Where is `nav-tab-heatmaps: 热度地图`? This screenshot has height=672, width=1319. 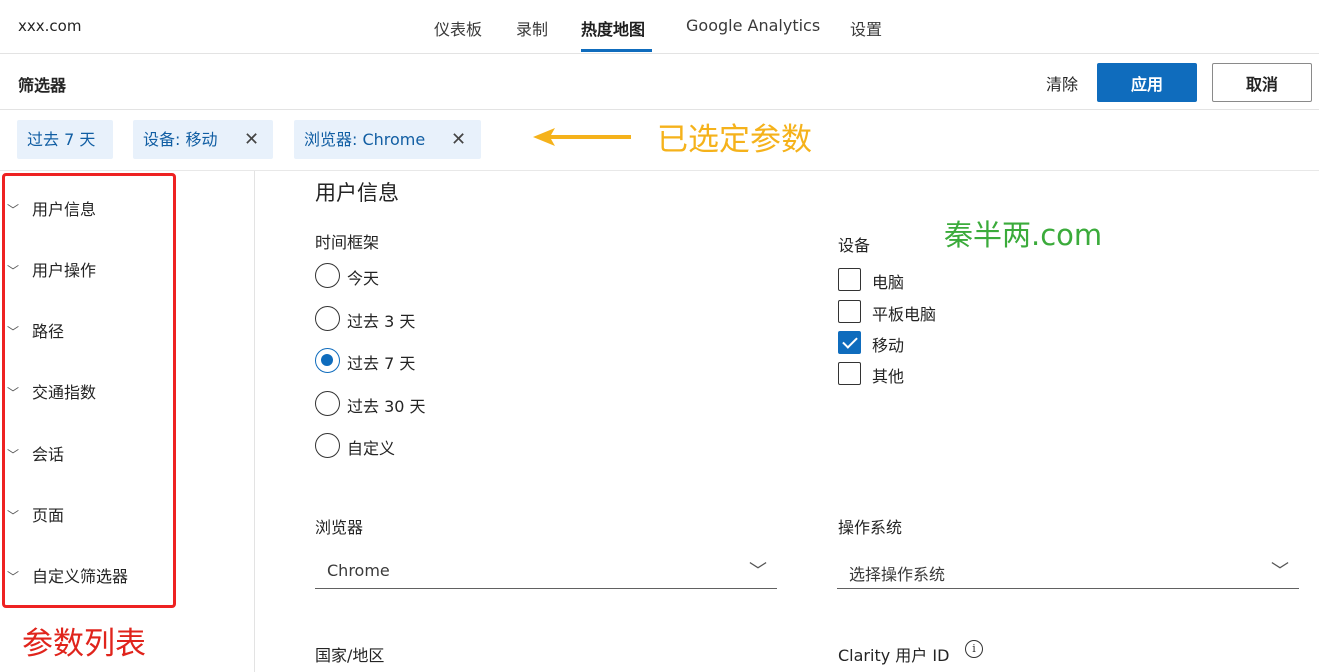 nav-tab-heatmaps: 热度地图 is located at coordinates (613, 28).